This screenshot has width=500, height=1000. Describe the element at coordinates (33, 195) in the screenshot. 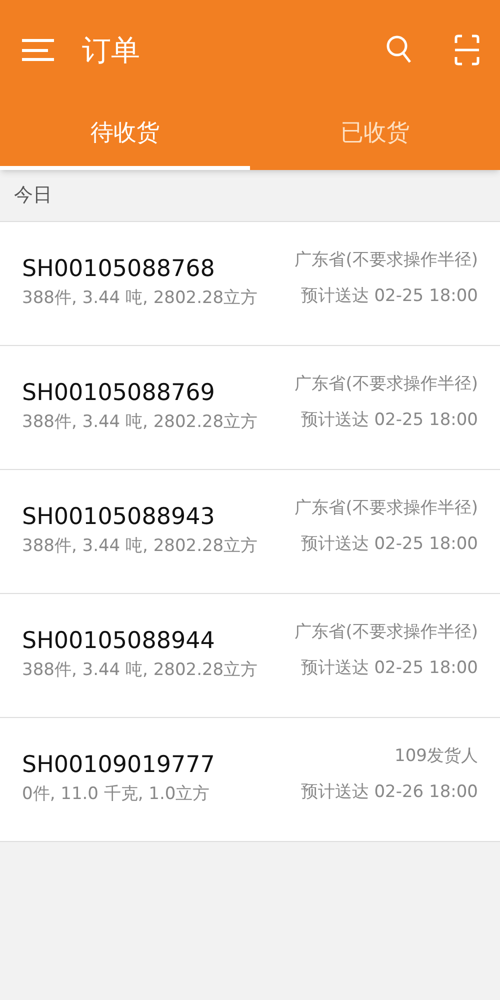

I see `section-header: 今日` at that location.